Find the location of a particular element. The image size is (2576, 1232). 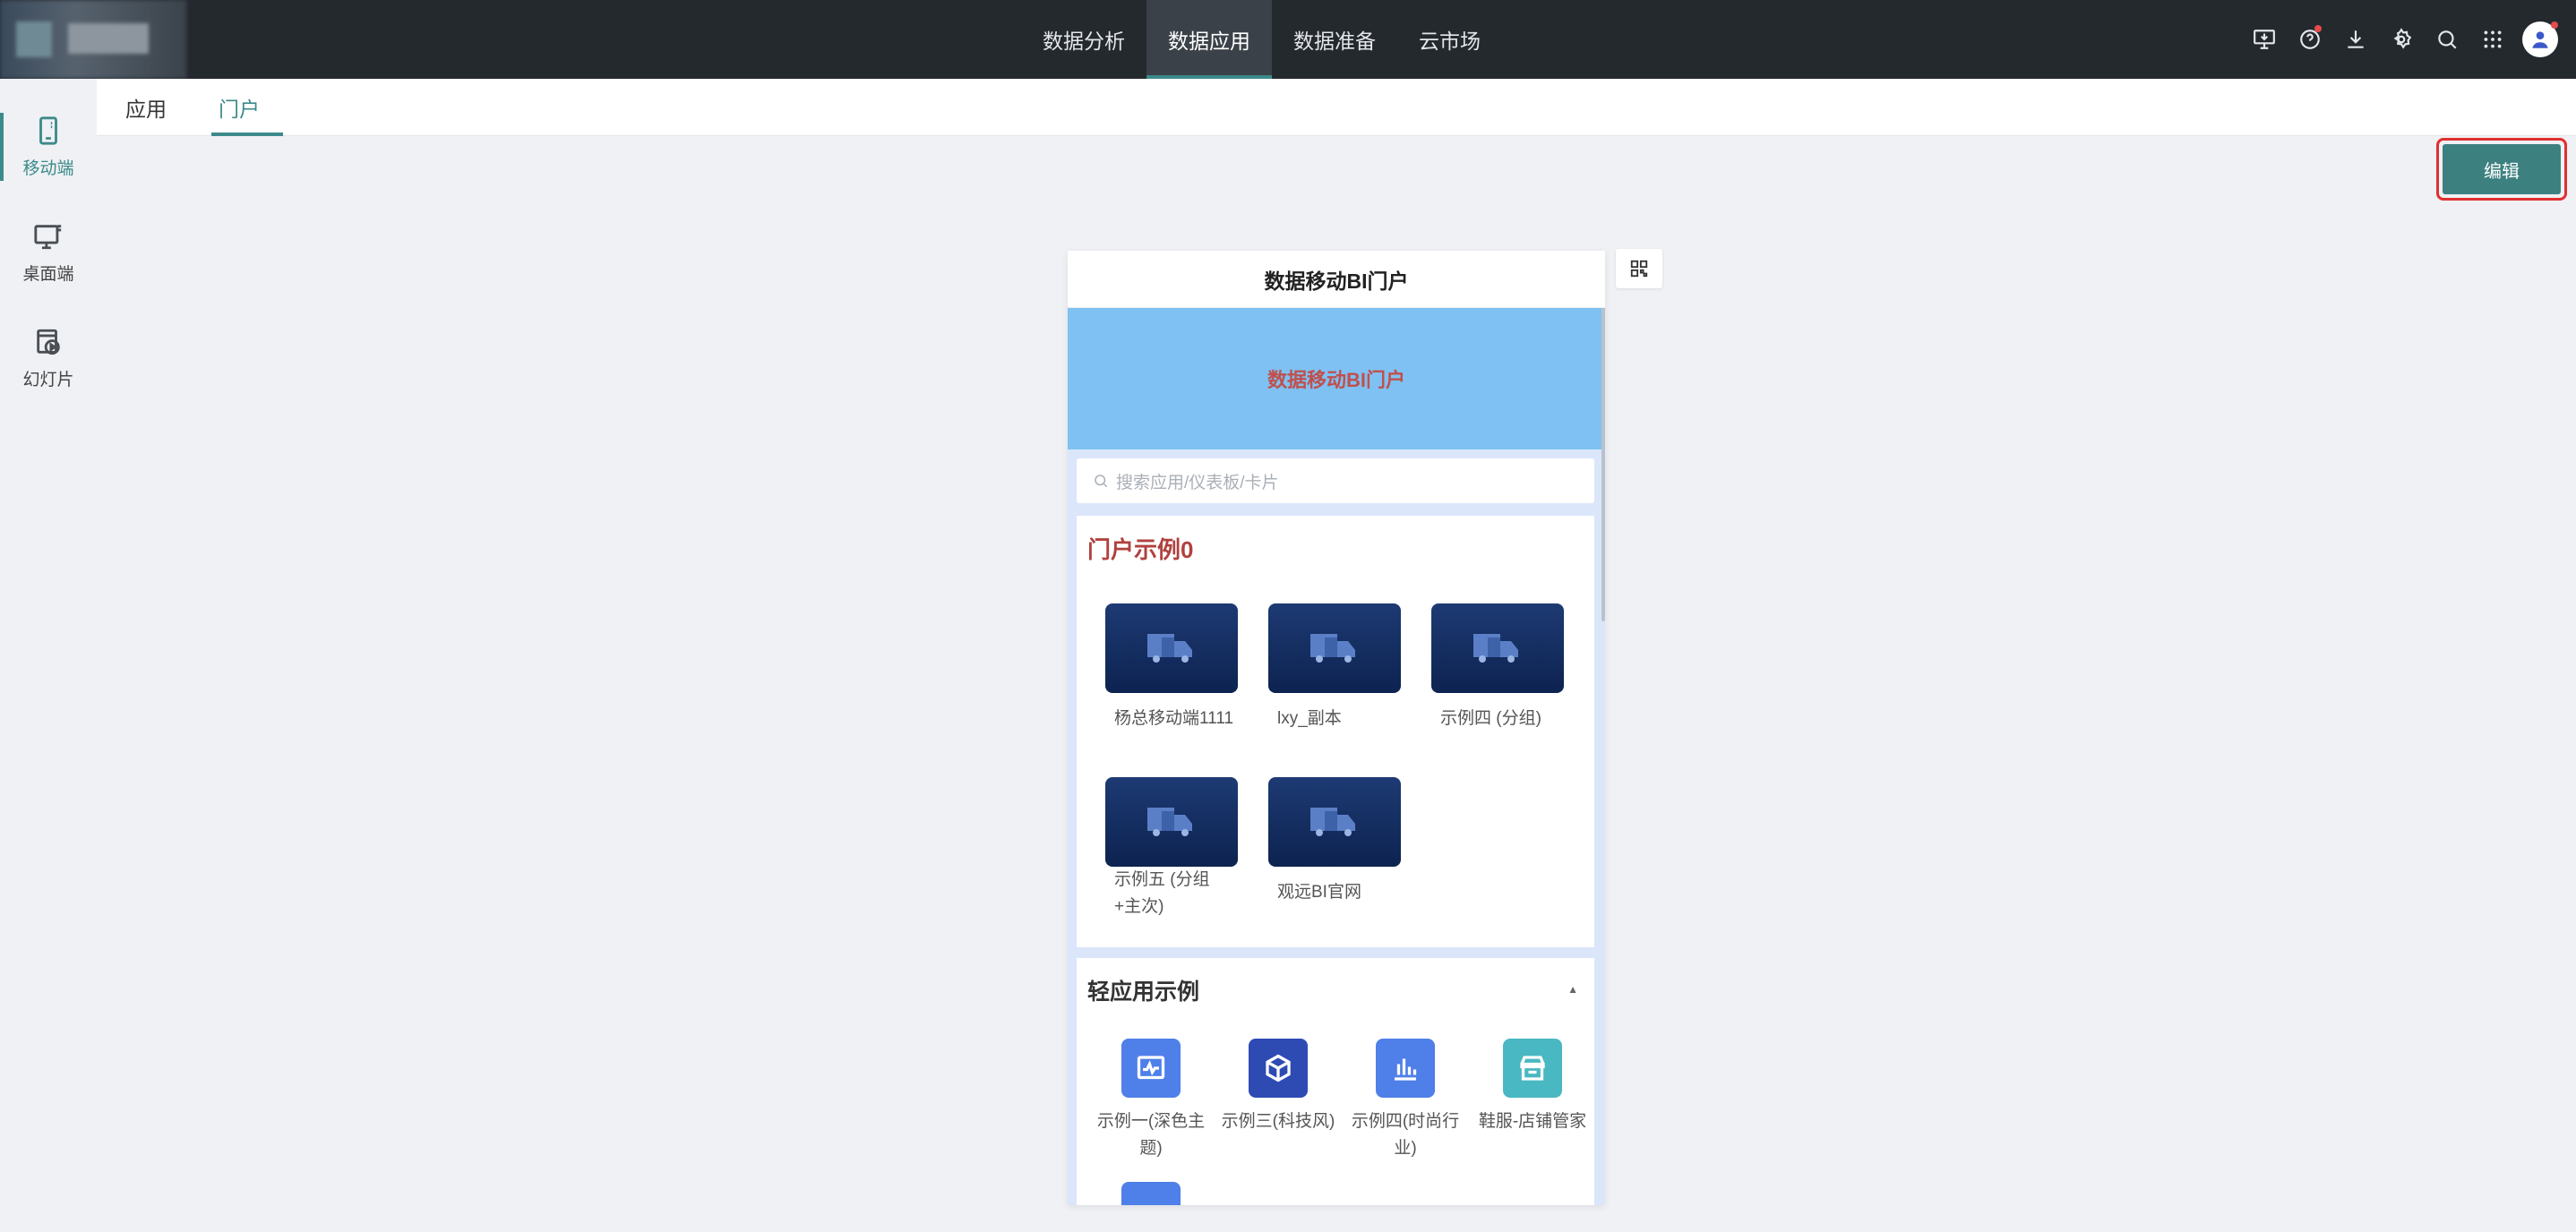

monitor-download-icon is located at coordinates (2264, 39).